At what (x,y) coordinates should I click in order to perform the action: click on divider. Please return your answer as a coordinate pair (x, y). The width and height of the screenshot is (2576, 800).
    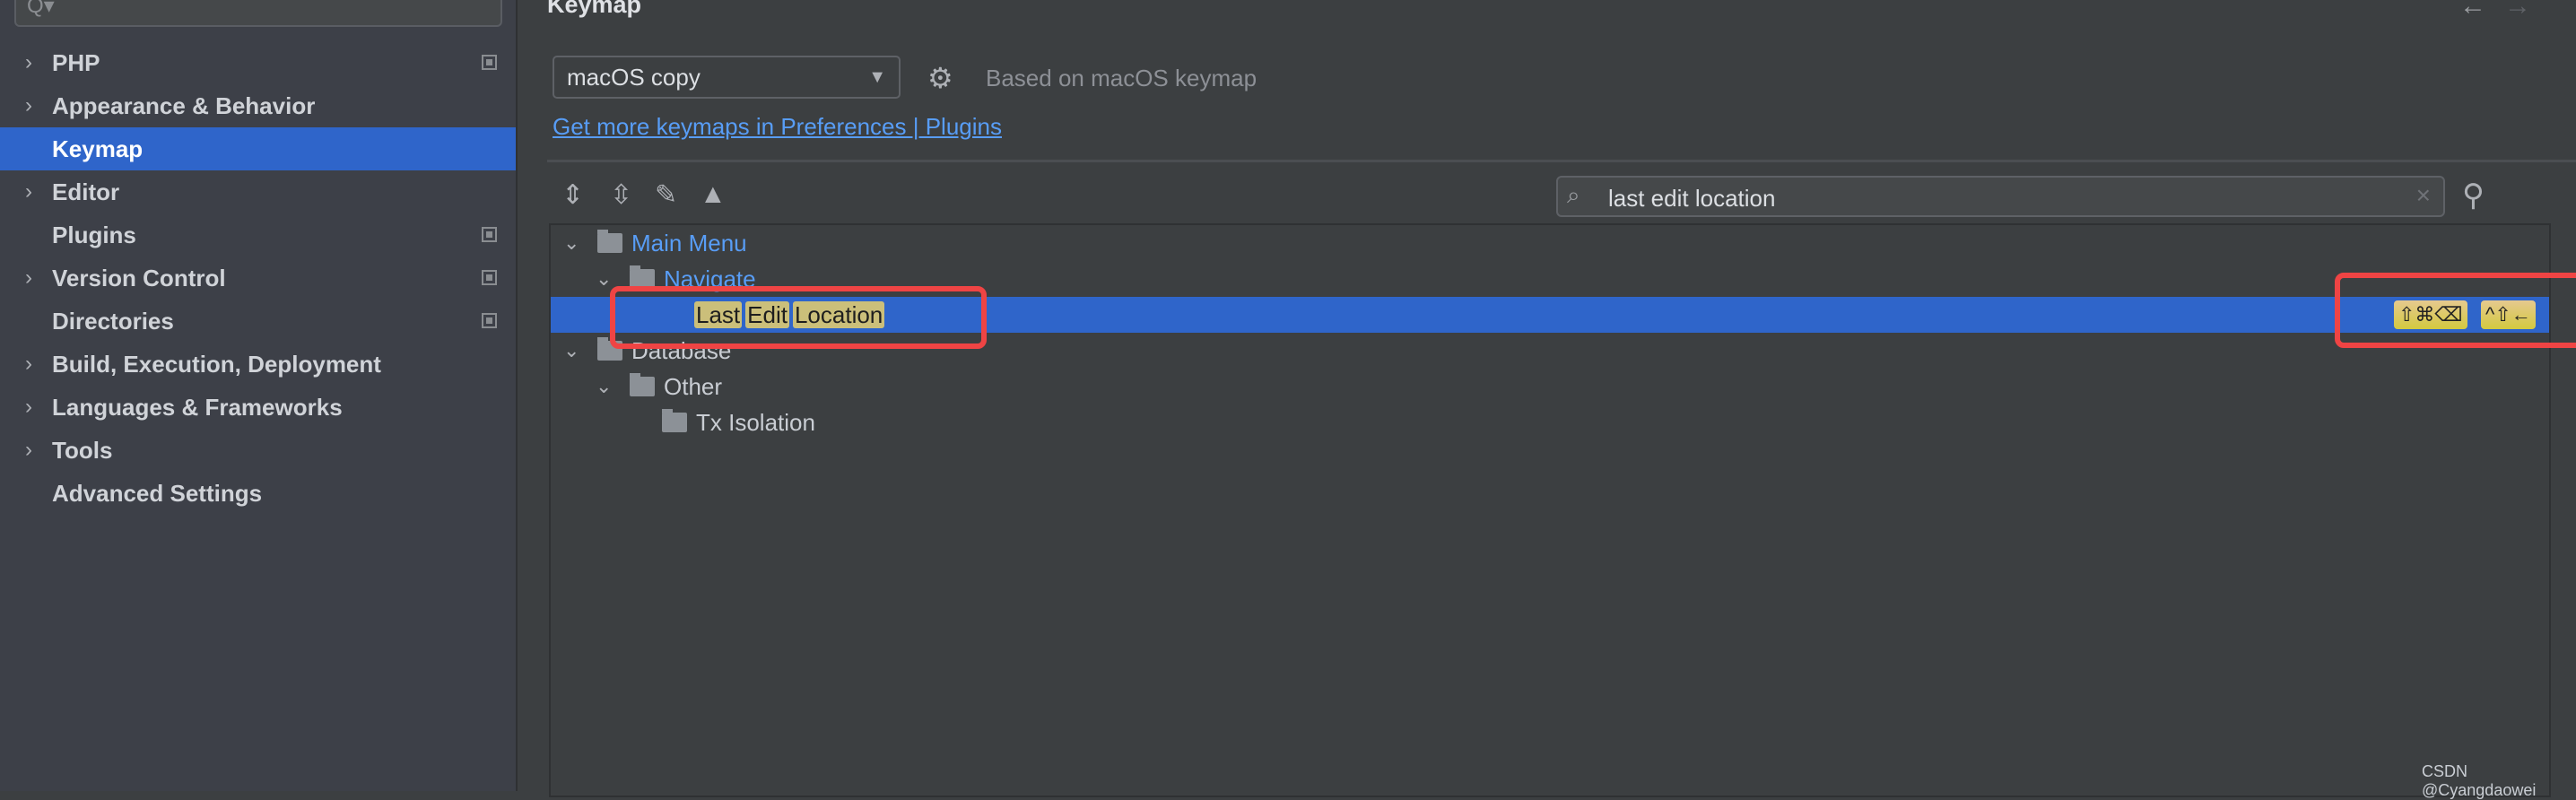
    Looking at the image, I should click on (1561, 161).